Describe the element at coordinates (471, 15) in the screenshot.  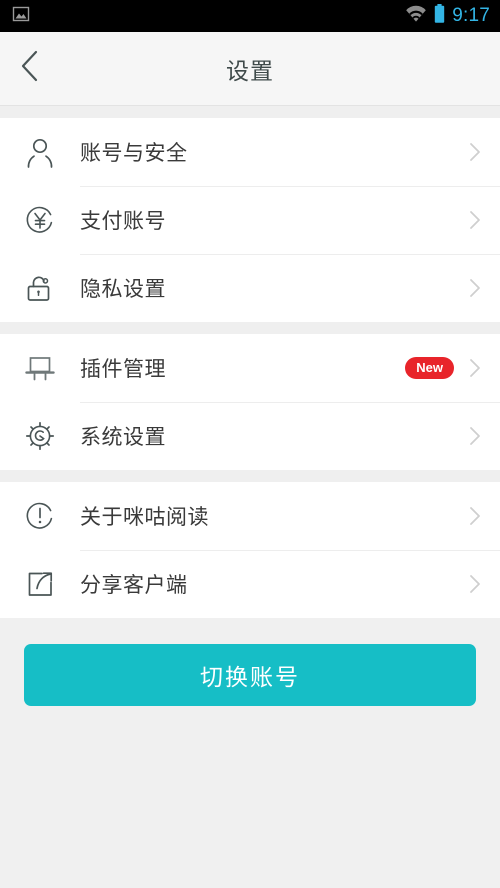
I see `status-bar-clock: 9:17` at that location.